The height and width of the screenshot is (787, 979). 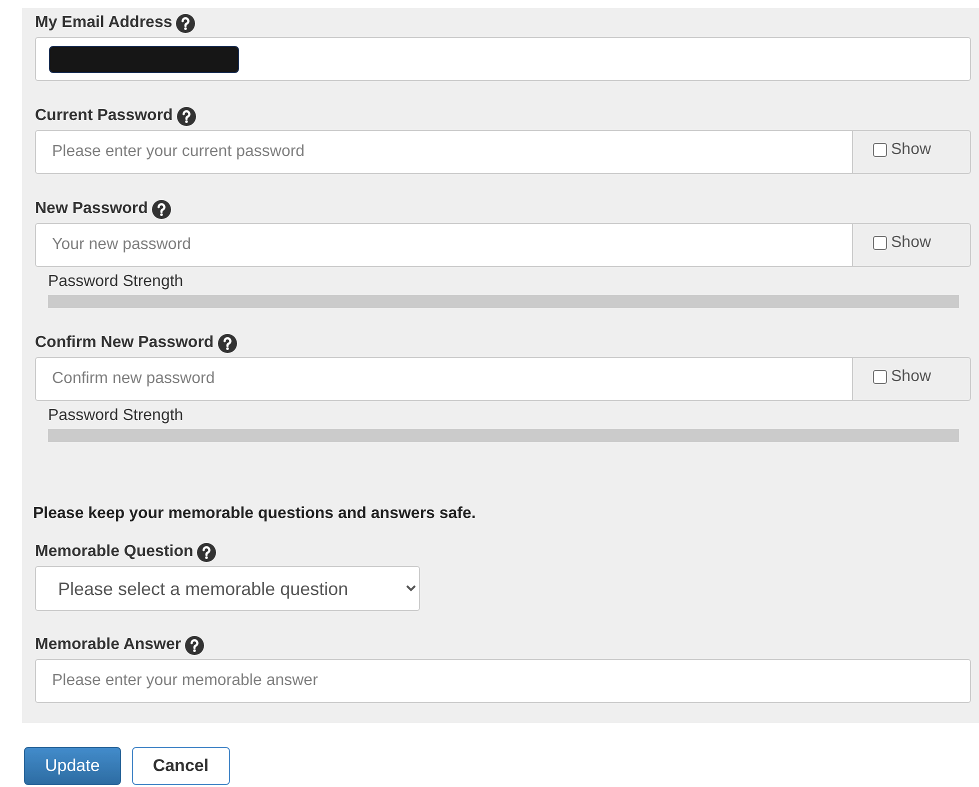 I want to click on field-label: Memorable Question, so click(x=114, y=552).